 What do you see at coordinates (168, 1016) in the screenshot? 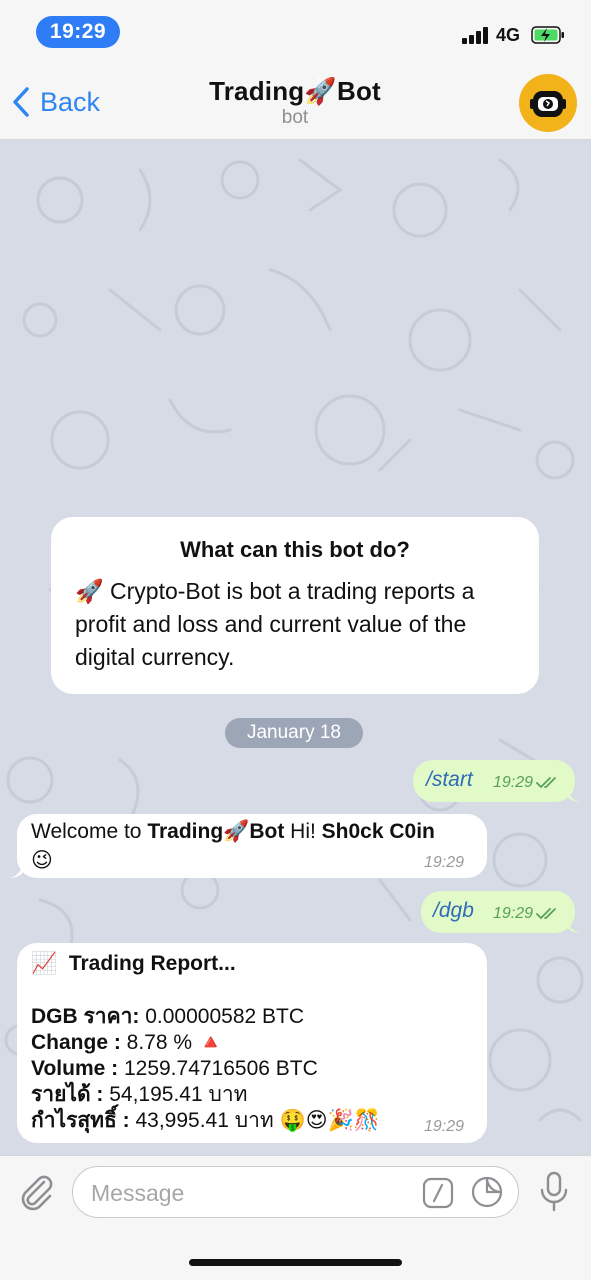
I see `report-price: DGB ราคา: 0.00000582 BTC` at bounding box center [168, 1016].